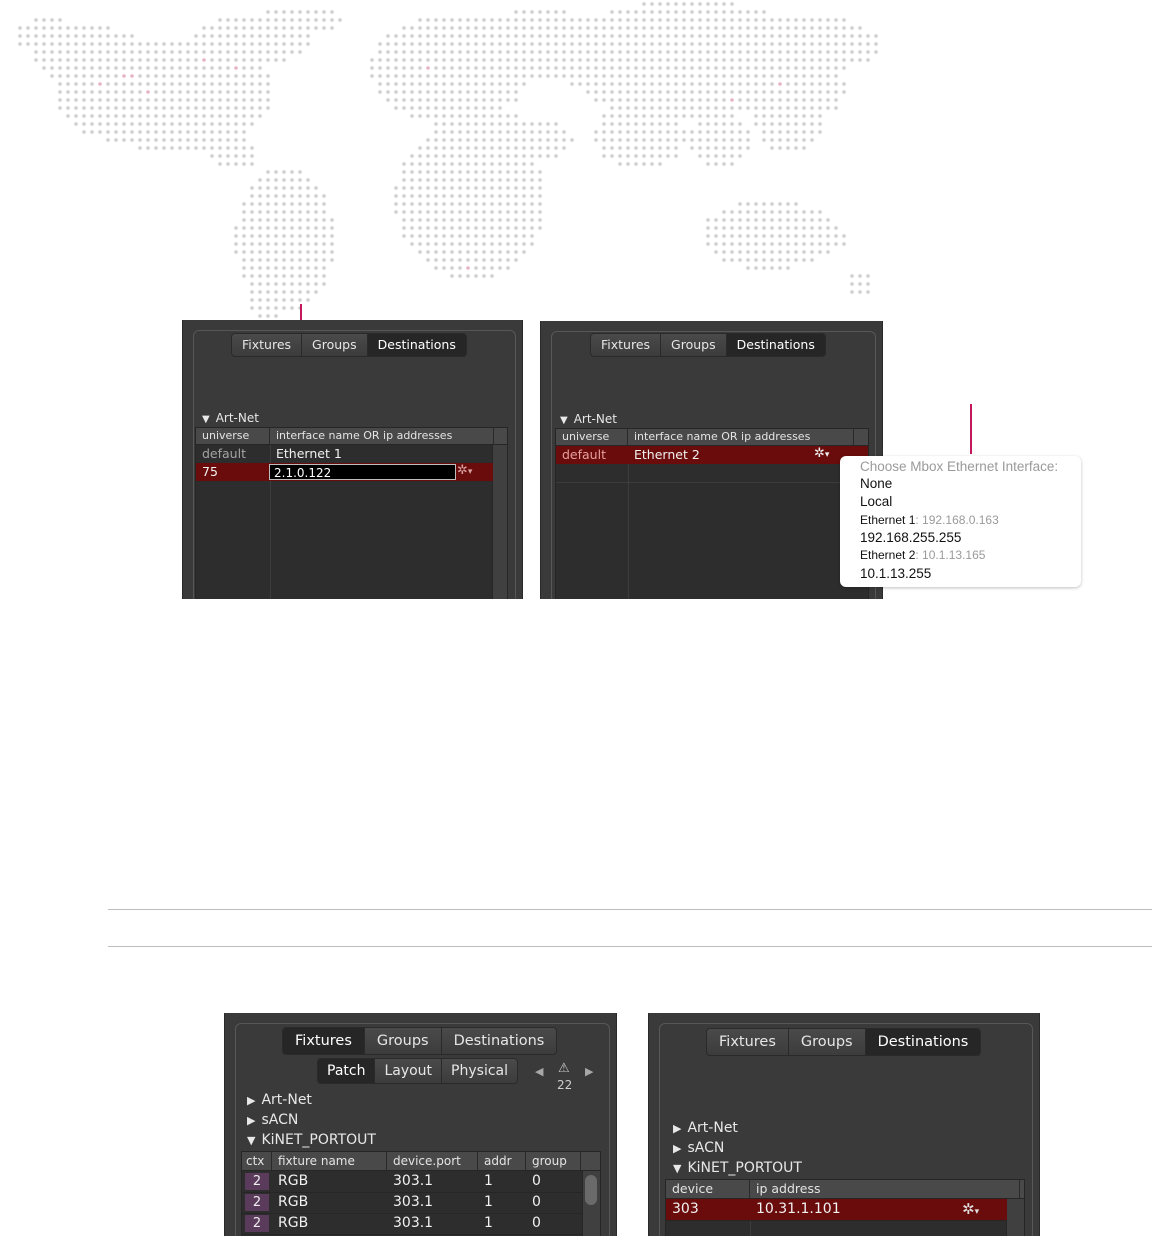 This screenshot has width=1152, height=1236. I want to click on column-header-group: group, so click(553, 1161).